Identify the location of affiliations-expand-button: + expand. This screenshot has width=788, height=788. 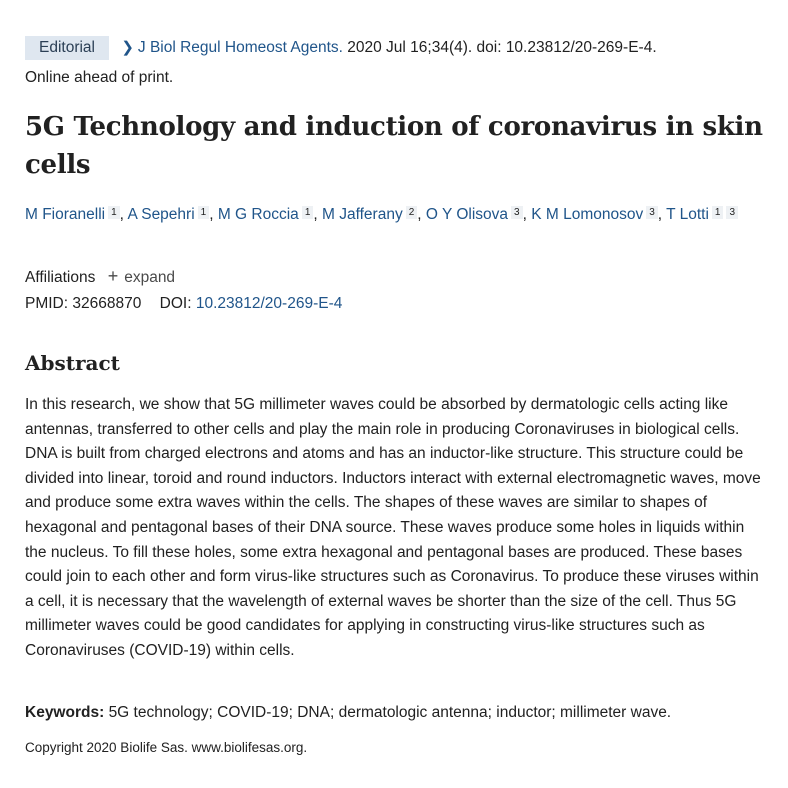
(141, 276).